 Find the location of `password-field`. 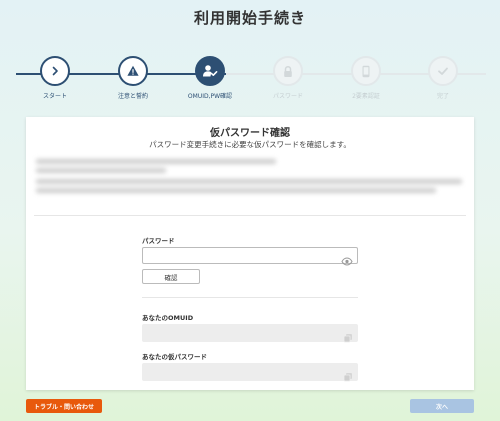

password-field is located at coordinates (250, 256).